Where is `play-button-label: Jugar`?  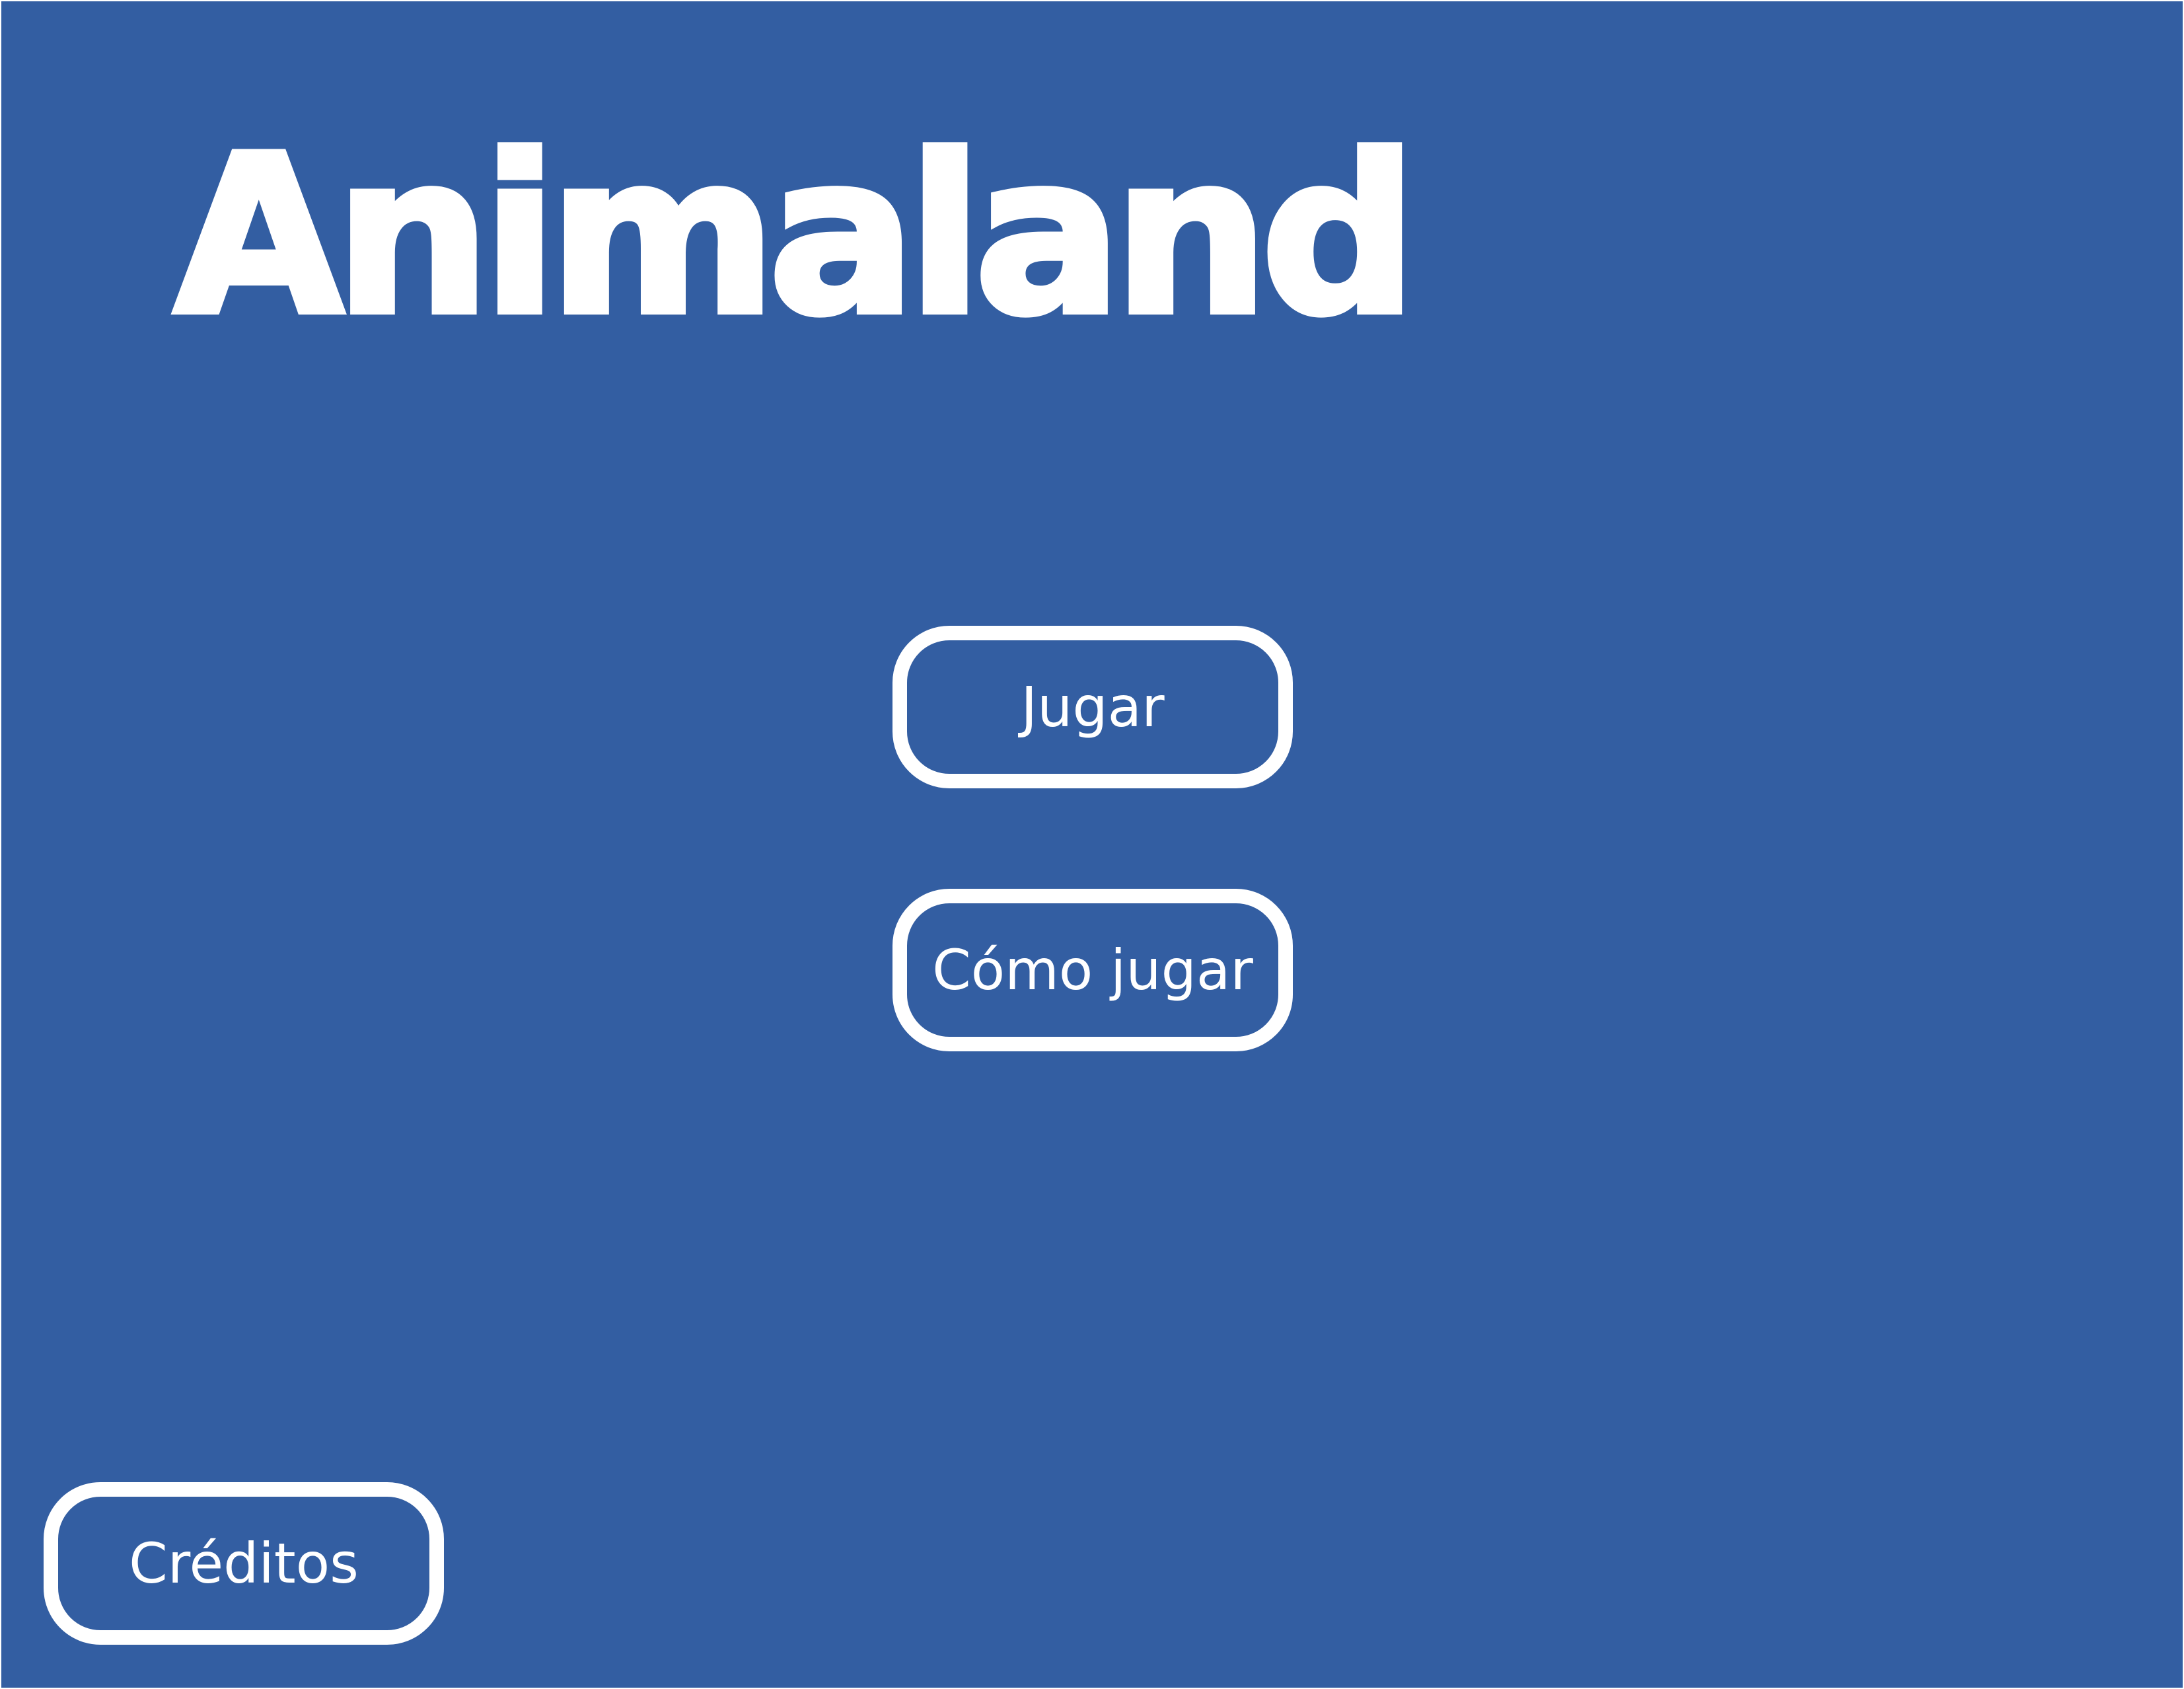
play-button-label: Jugar is located at coordinates (1093, 707).